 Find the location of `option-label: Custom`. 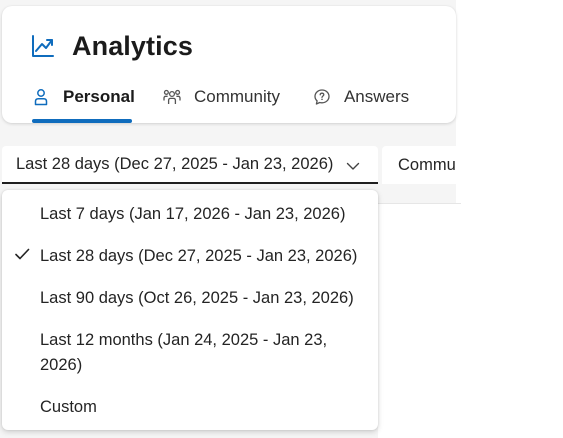

option-label: Custom is located at coordinates (68, 407).